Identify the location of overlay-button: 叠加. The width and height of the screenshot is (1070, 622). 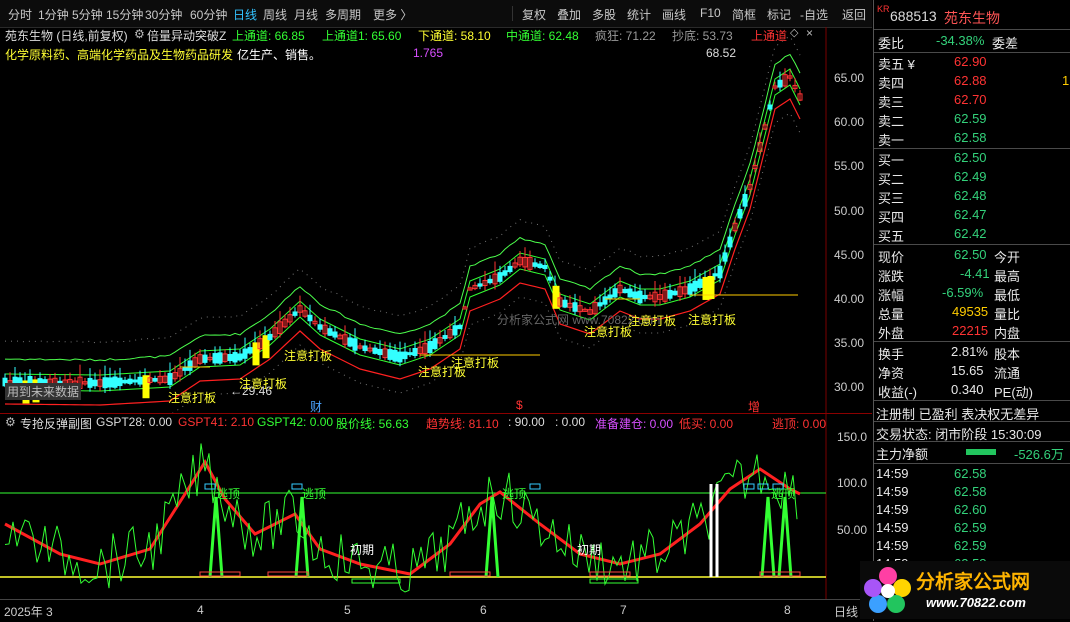
(569, 14).